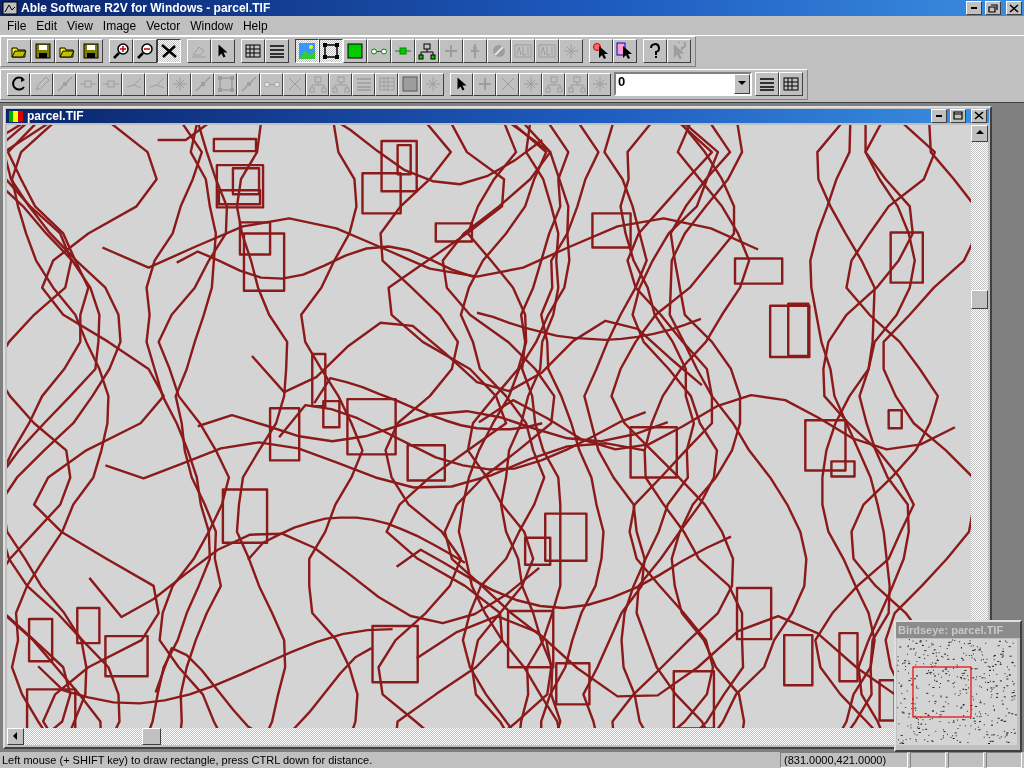 This screenshot has width=1024, height=768. What do you see at coordinates (742, 84) in the screenshot?
I see `dropdown-button` at bounding box center [742, 84].